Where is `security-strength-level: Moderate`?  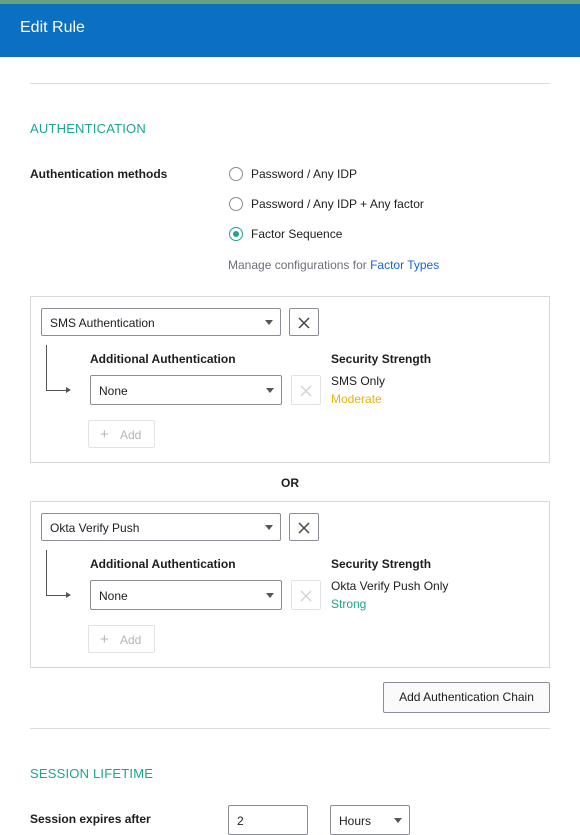 security-strength-level: Moderate is located at coordinates (356, 399).